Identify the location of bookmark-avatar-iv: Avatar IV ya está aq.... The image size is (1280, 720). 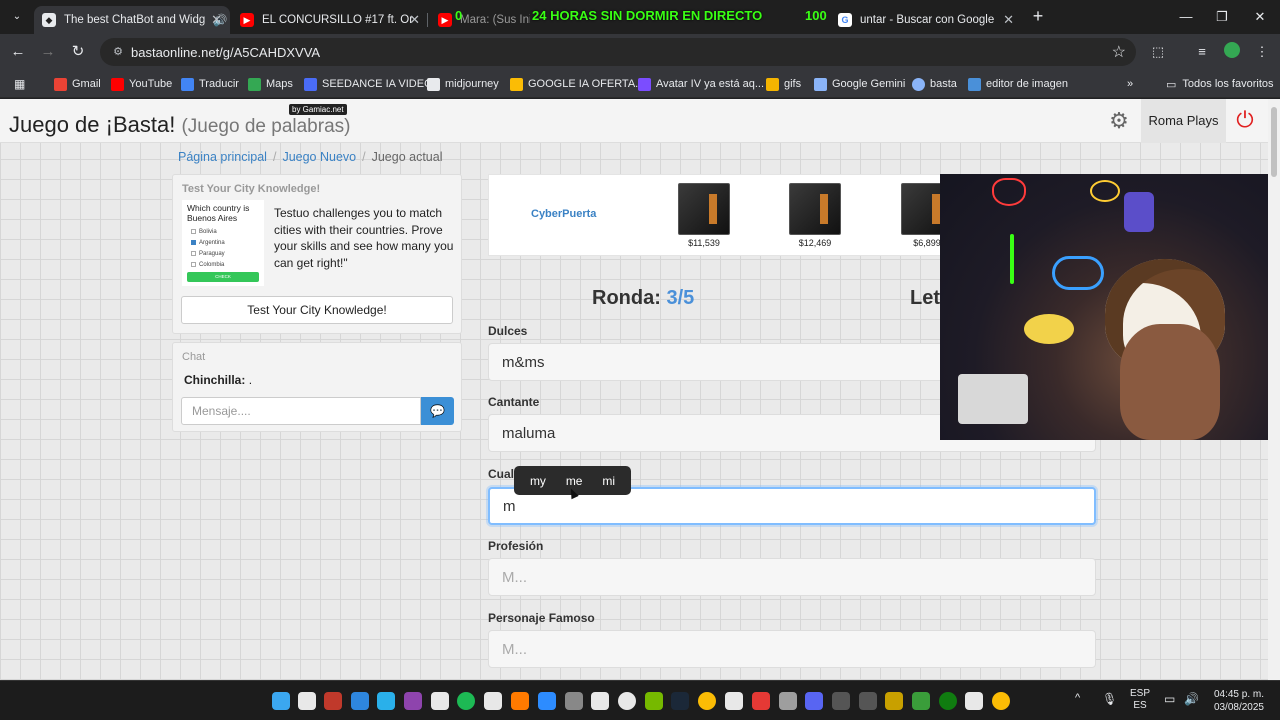
(701, 84).